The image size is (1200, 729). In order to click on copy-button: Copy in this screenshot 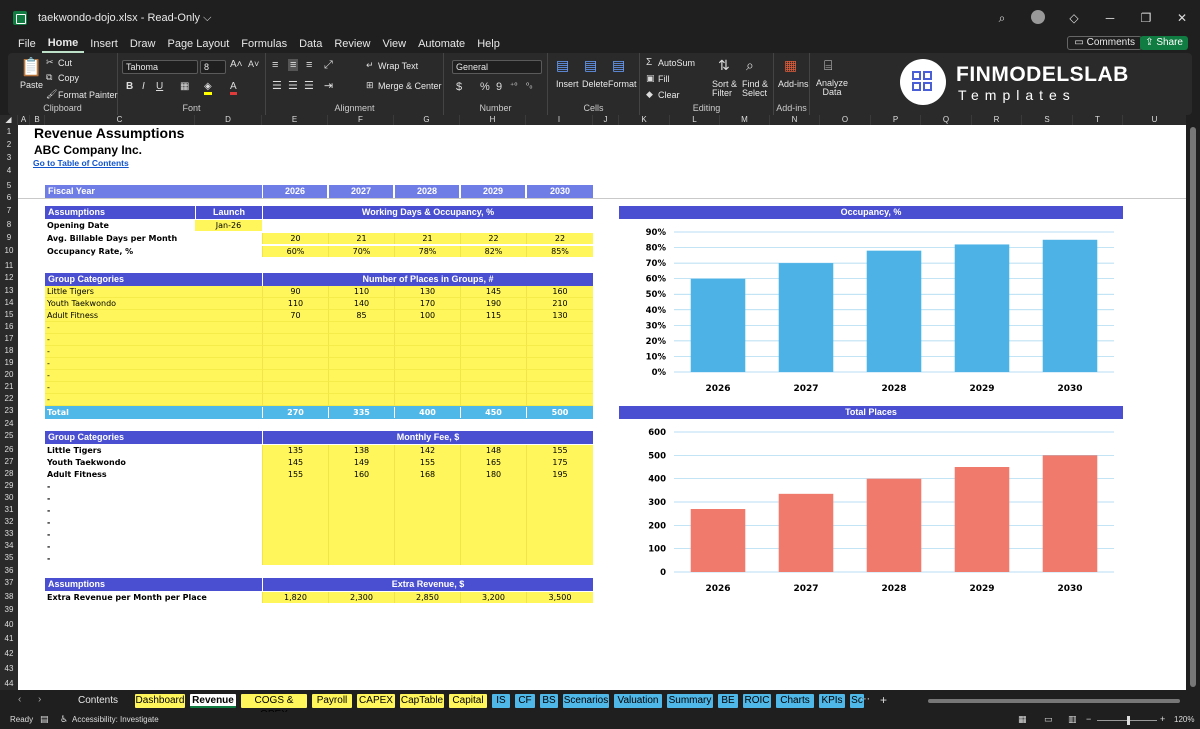, I will do `click(68, 78)`.